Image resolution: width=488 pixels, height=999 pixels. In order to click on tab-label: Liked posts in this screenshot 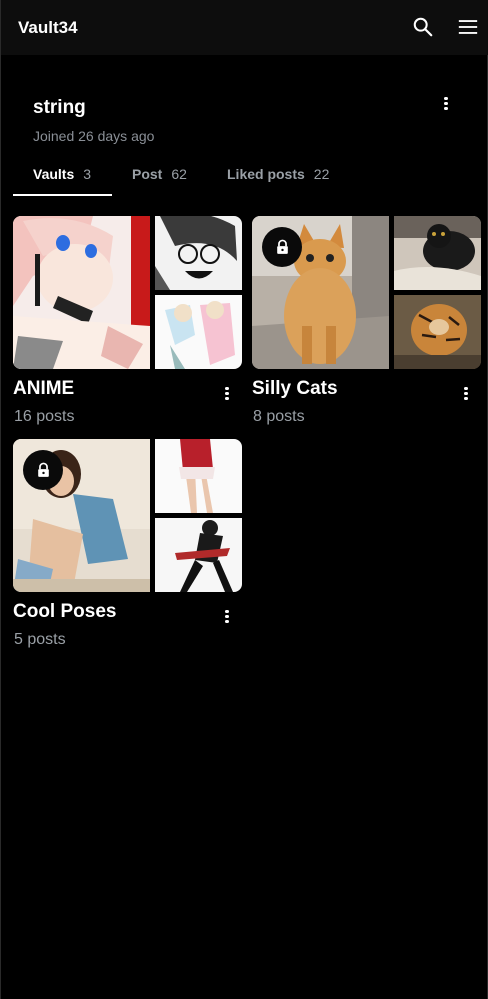, I will do `click(266, 174)`.